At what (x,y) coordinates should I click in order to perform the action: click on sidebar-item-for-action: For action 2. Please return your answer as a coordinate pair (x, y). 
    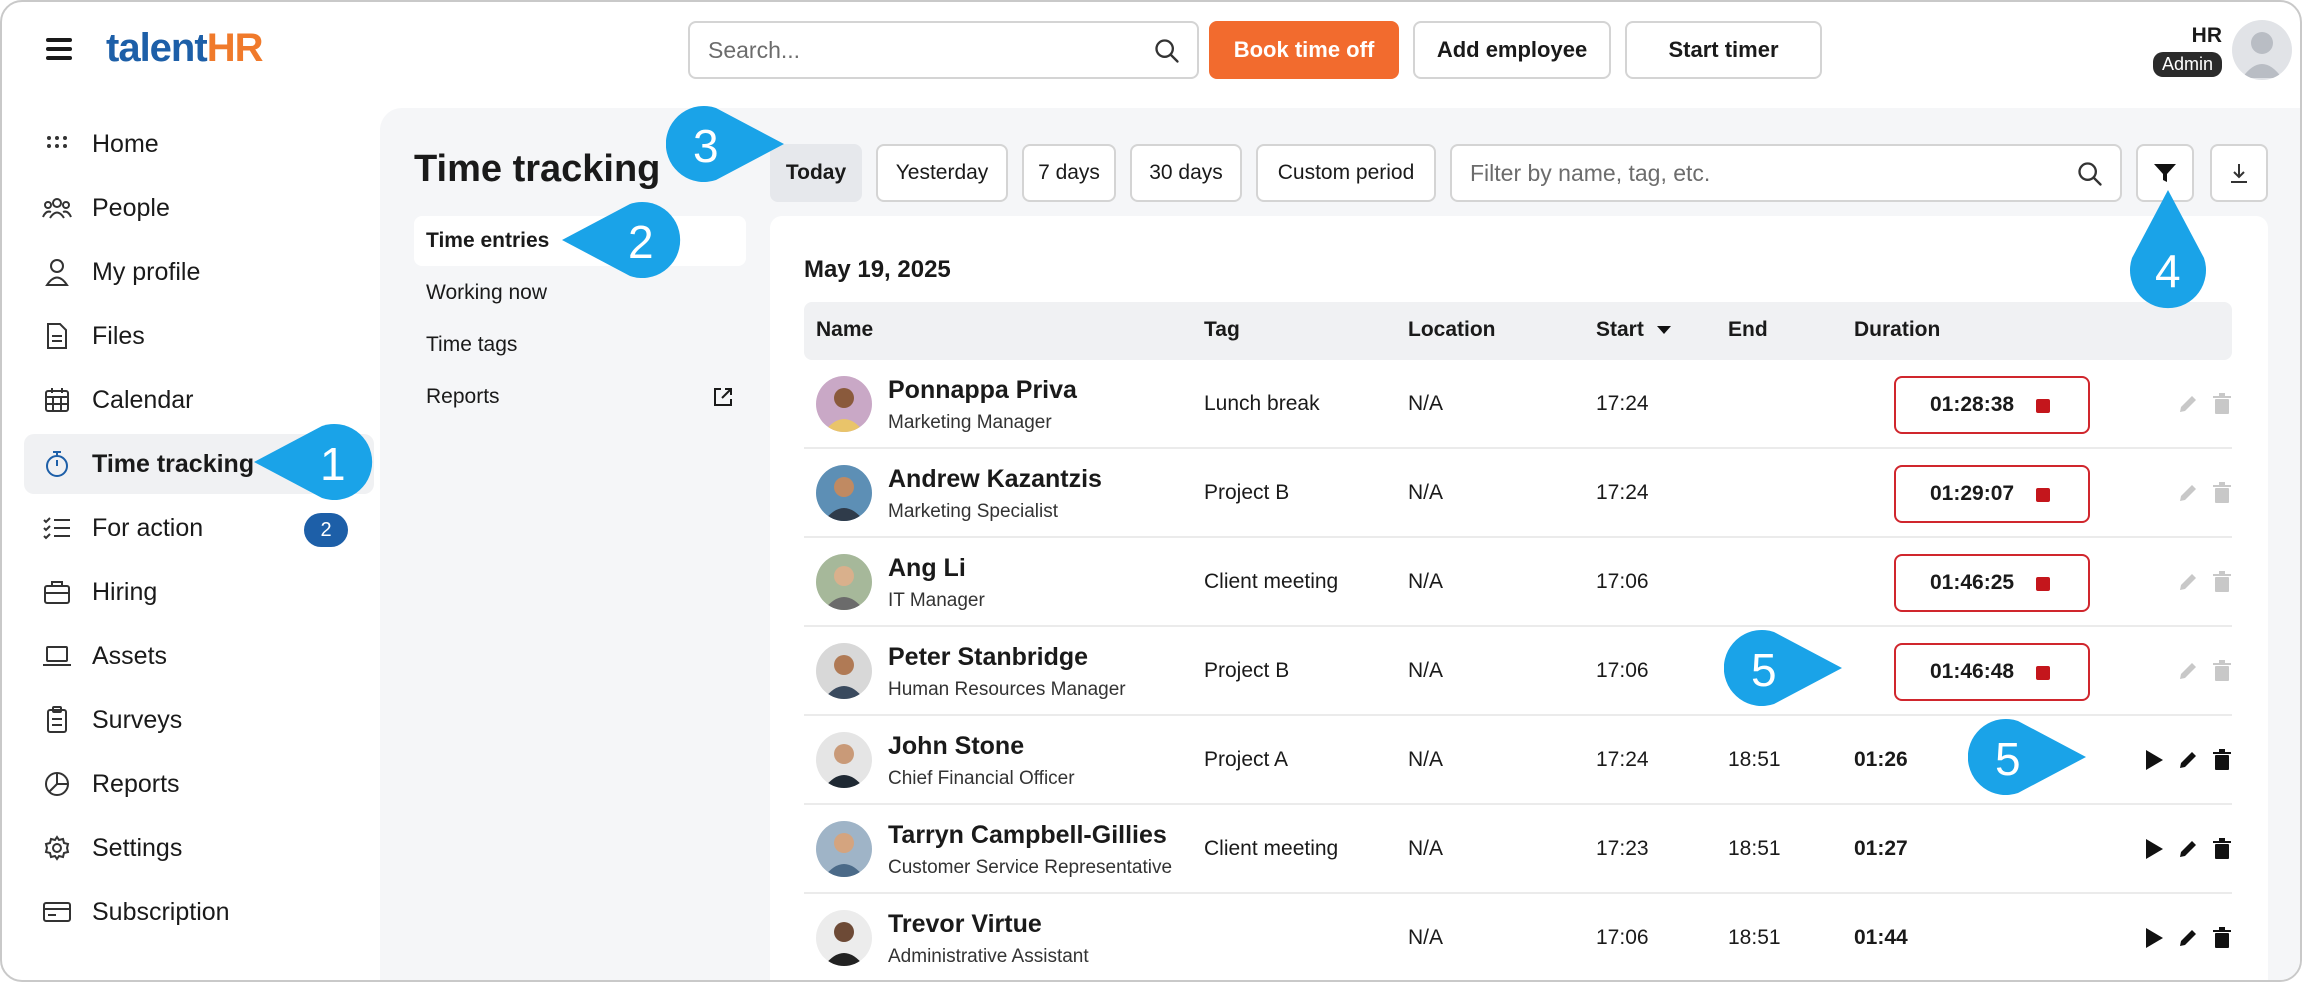
    Looking at the image, I should click on (199, 528).